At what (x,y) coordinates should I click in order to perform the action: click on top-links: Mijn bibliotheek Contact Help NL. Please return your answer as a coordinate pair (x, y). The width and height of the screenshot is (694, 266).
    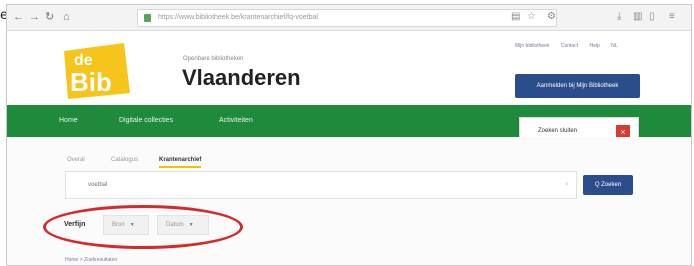
    Looking at the image, I should click on (571, 46).